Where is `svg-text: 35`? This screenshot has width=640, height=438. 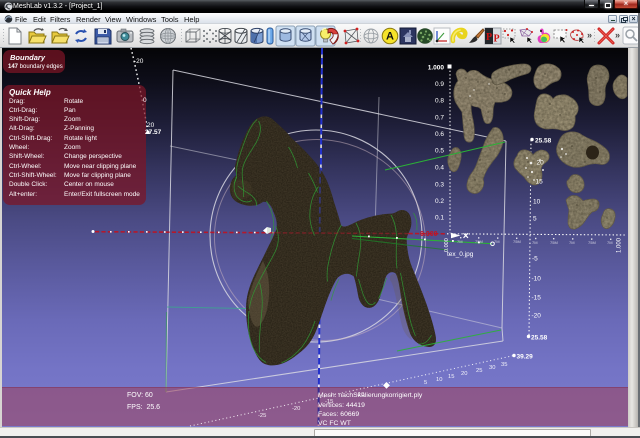
svg-text: 35 is located at coordinates (504, 365).